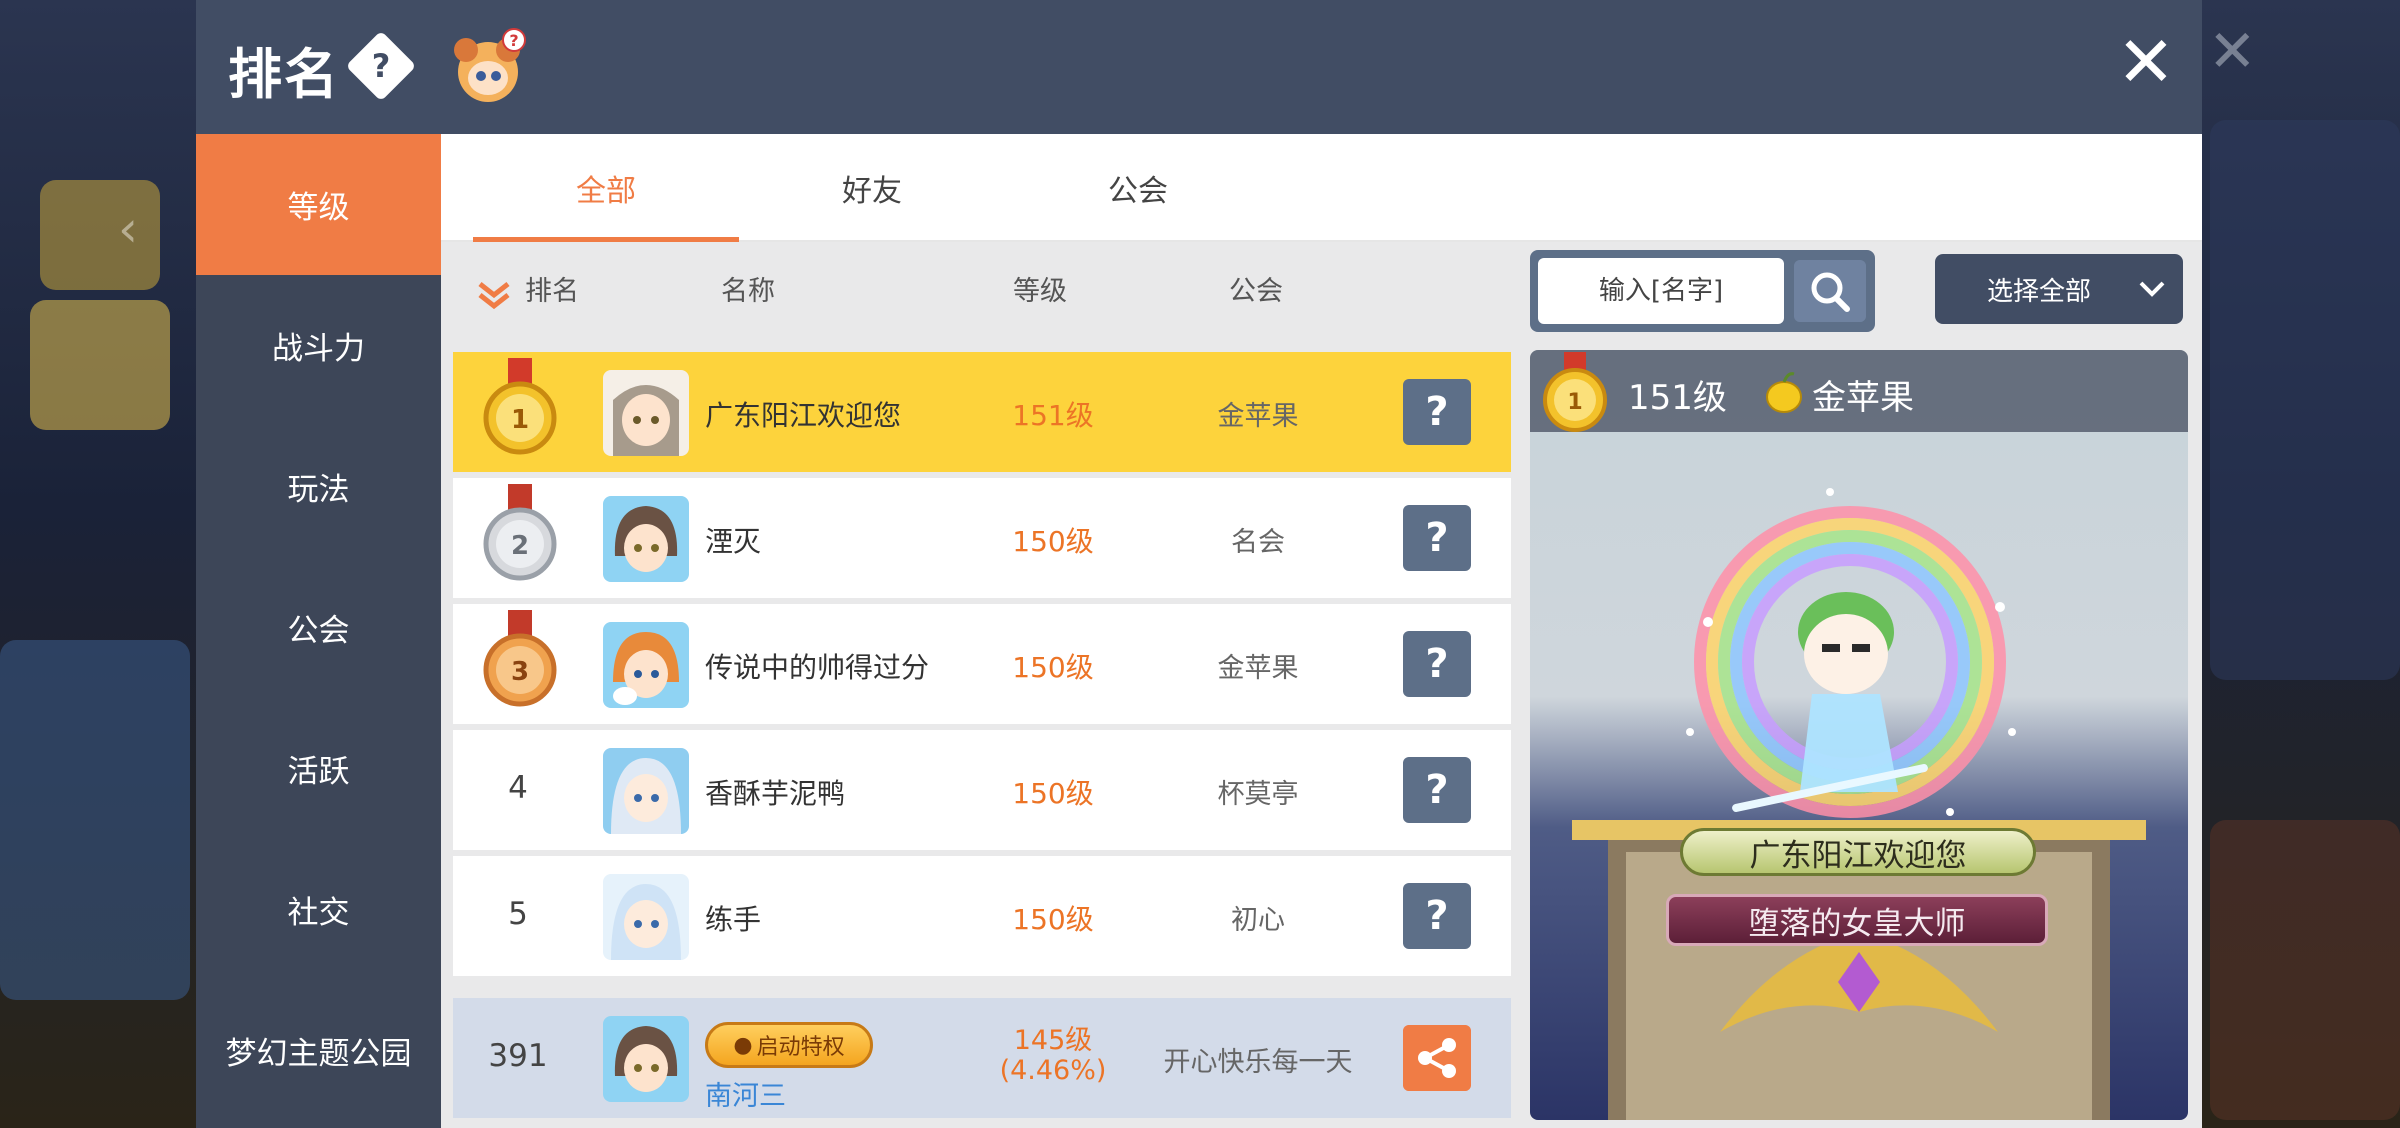 The image size is (2400, 1128). Describe the element at coordinates (1258, 794) in the screenshot. I see `player-guild: 杯莫亭` at that location.